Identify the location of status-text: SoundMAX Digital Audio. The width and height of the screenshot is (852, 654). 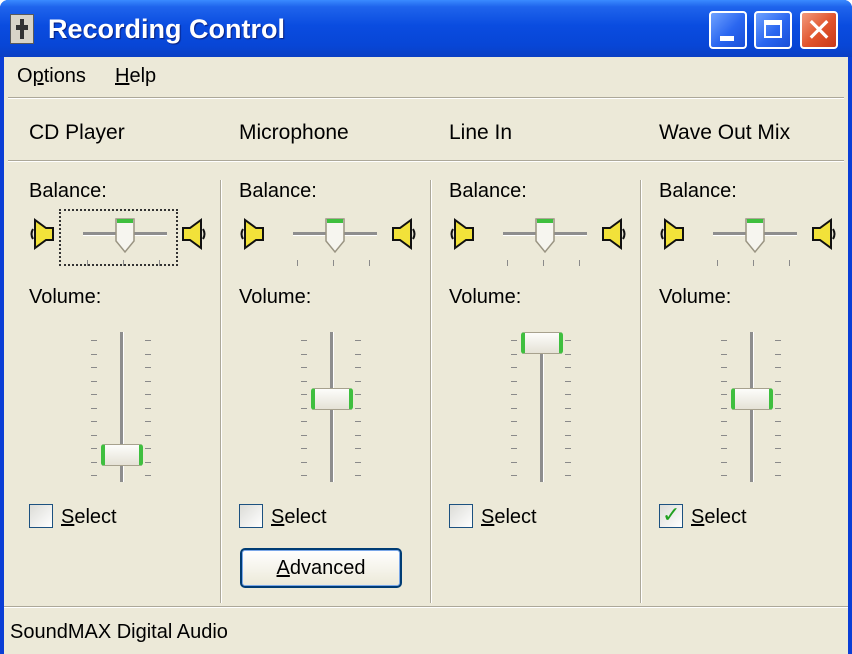
(119, 632).